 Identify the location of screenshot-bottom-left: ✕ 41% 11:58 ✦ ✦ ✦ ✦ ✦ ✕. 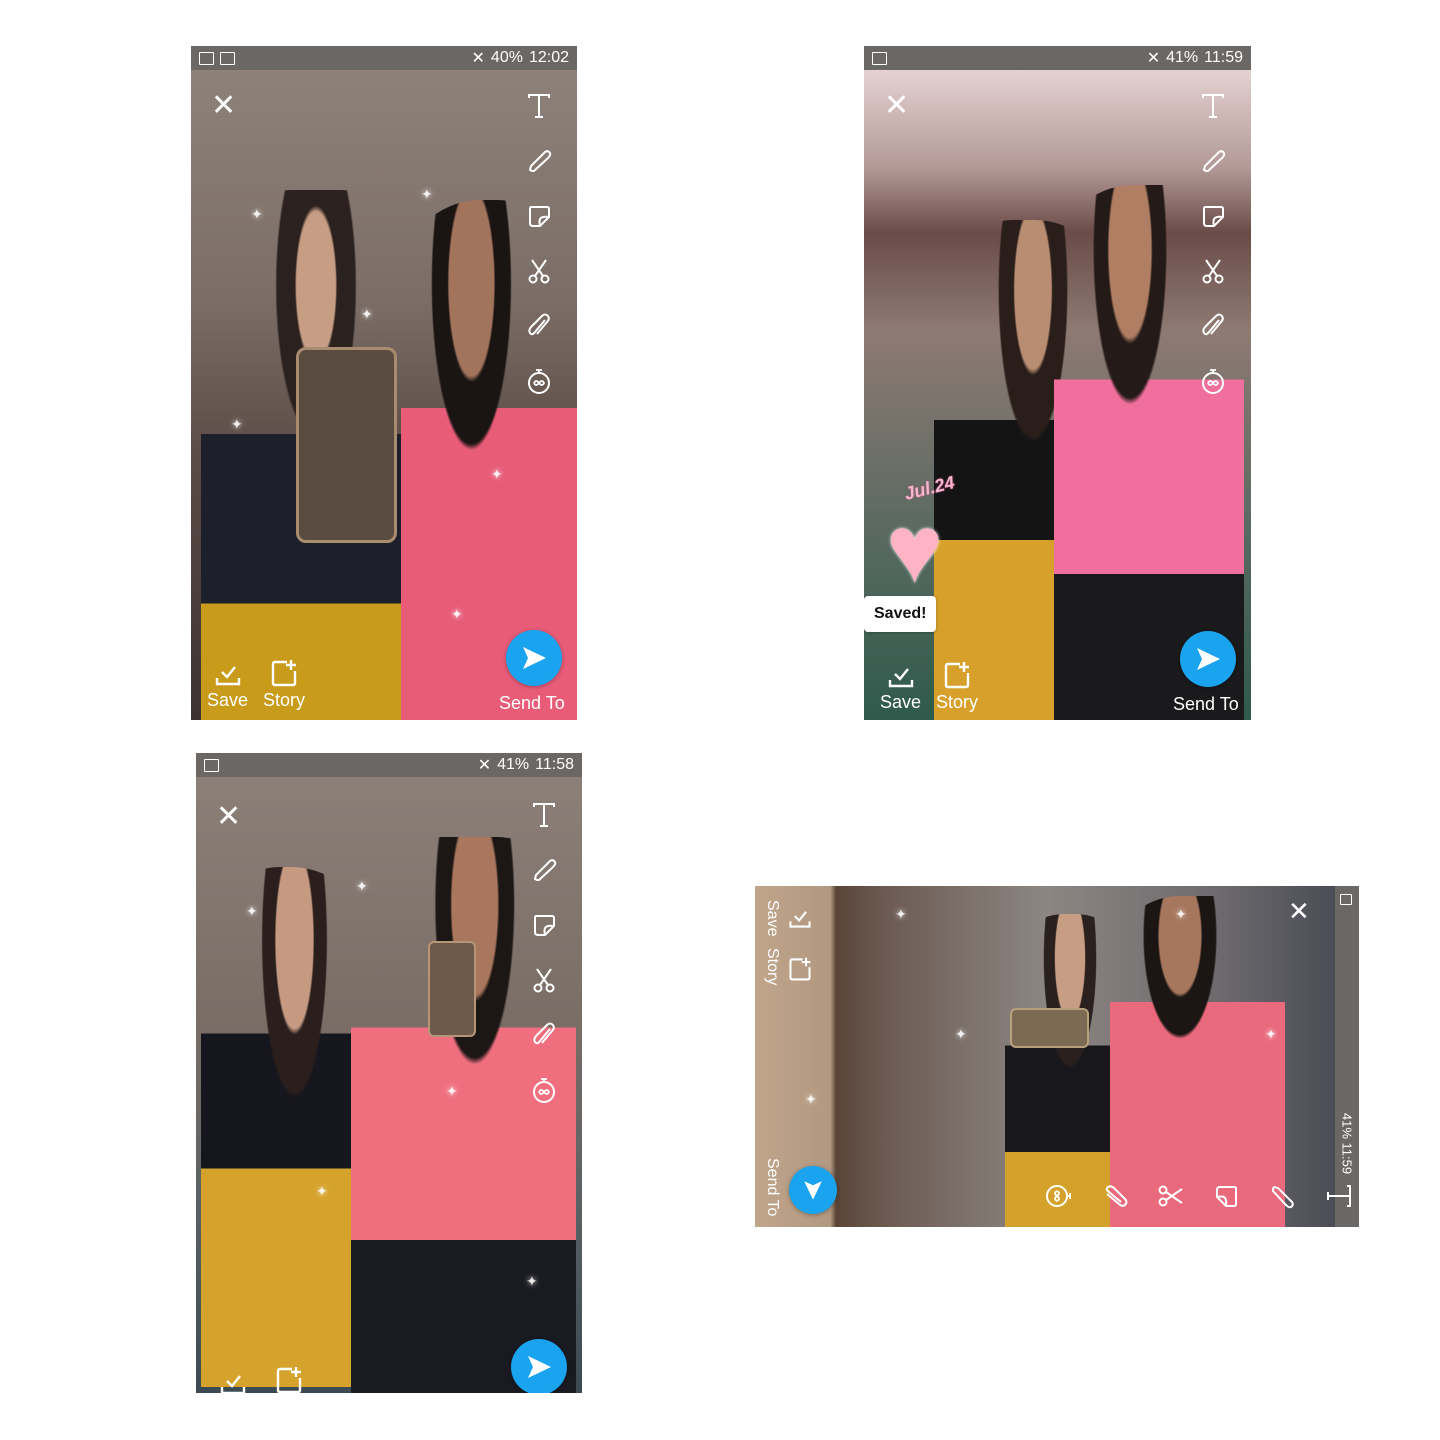
(389, 1073).